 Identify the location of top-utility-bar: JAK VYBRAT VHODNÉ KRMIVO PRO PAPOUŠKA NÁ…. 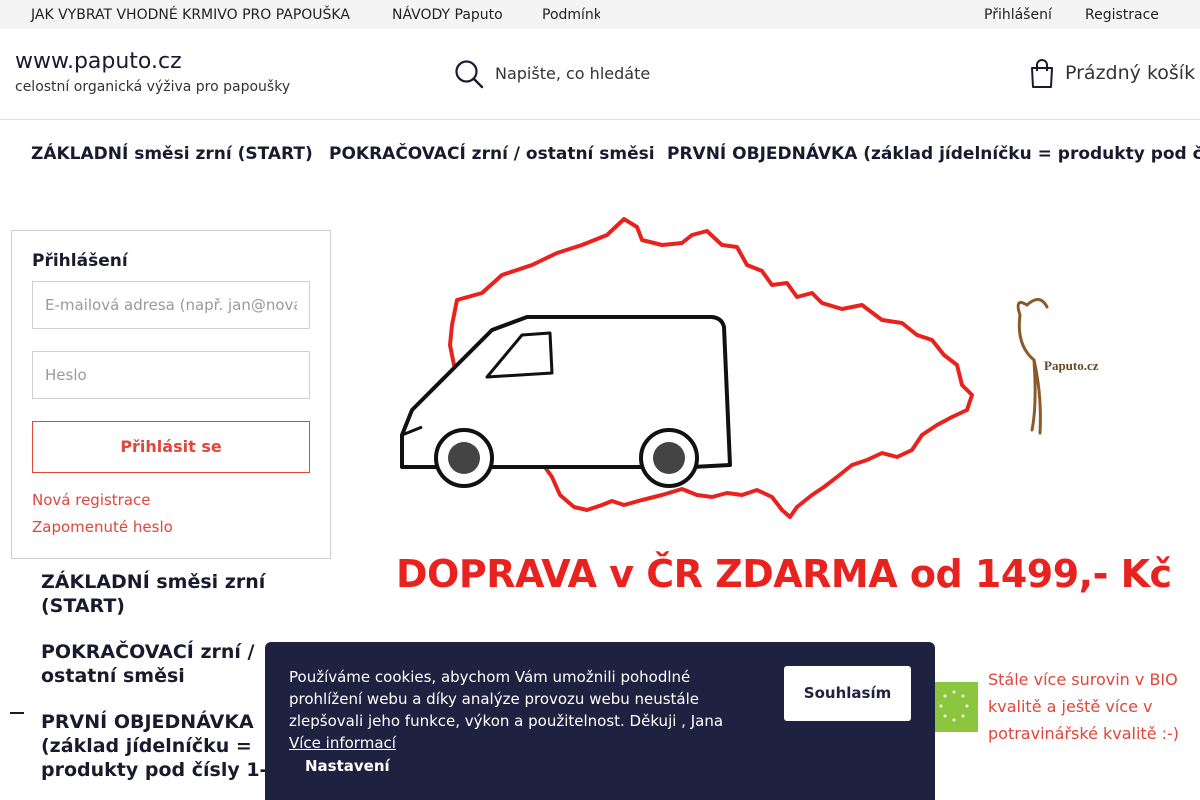
(600, 14).